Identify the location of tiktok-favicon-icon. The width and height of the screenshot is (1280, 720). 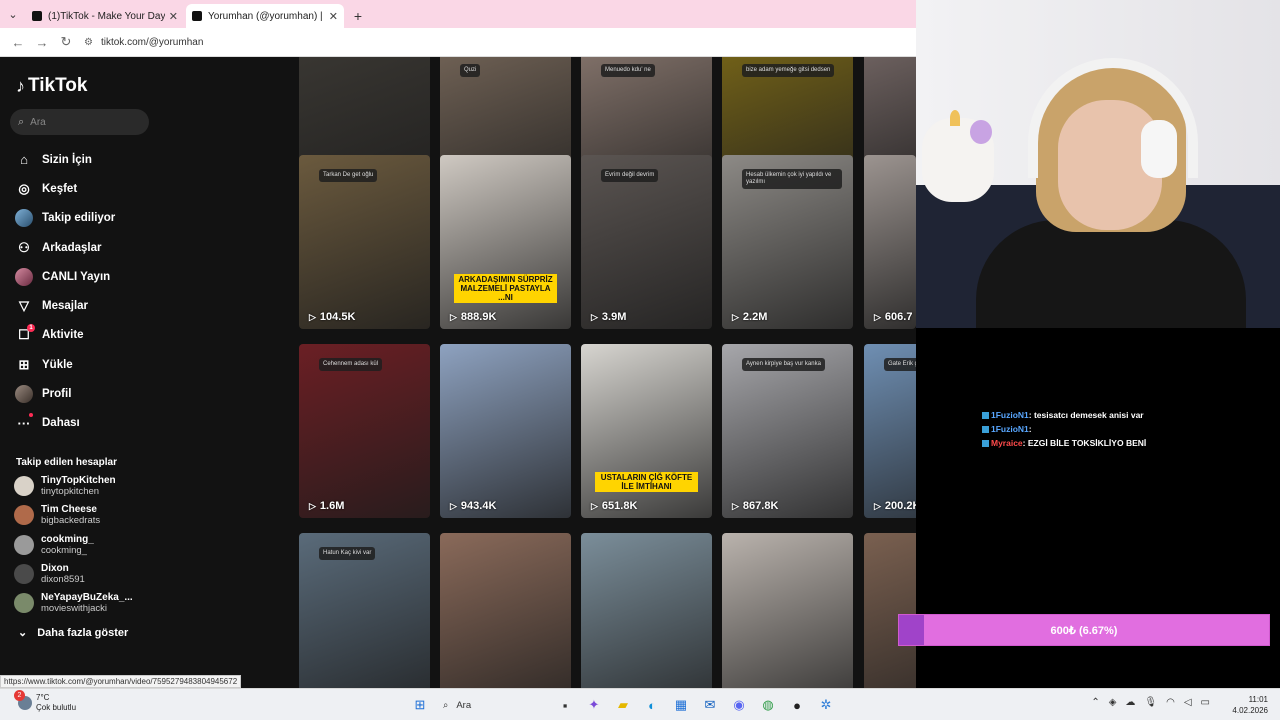
(37, 16).